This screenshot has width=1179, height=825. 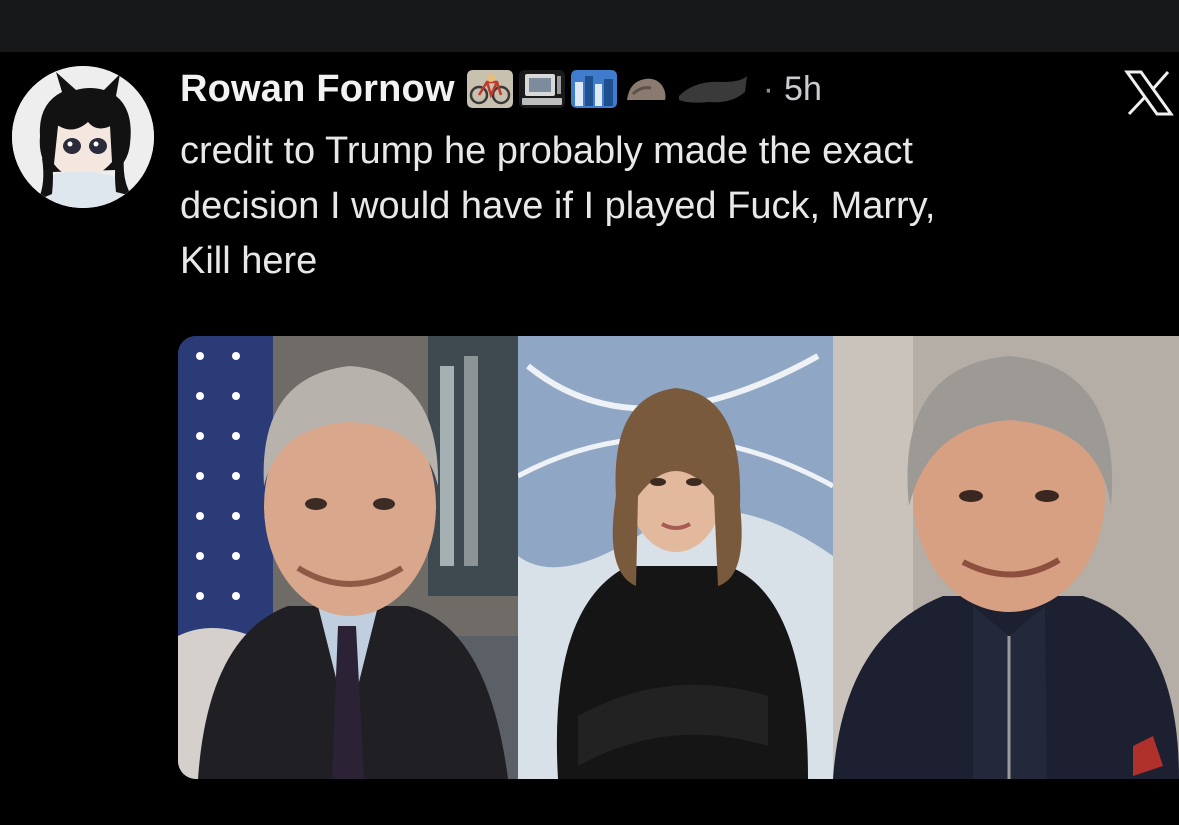 I want to click on computer-emoji-icon, so click(x=541, y=89).